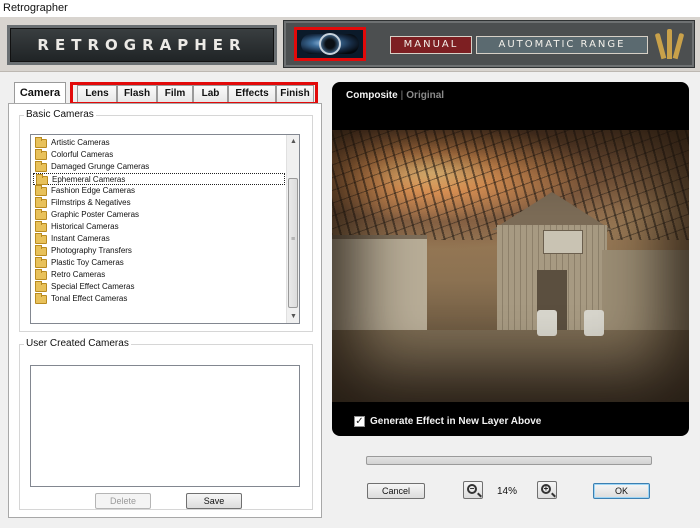  What do you see at coordinates (214, 501) in the screenshot?
I see `save-button: Save` at bounding box center [214, 501].